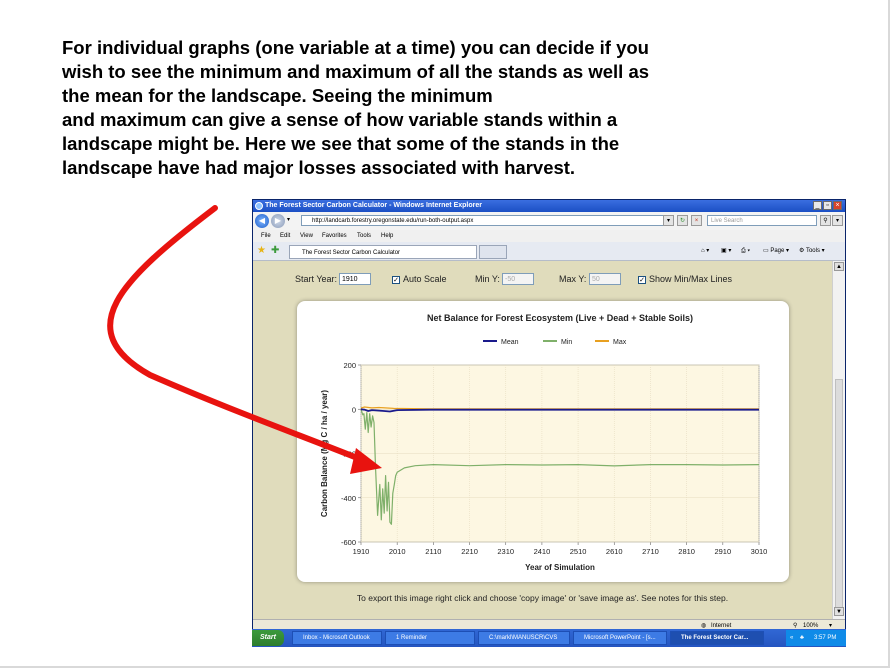 This screenshot has height=668, width=890. Describe the element at coordinates (691, 279) in the screenshot. I see `show-minmax-label: Show Min/Max Lines` at that location.